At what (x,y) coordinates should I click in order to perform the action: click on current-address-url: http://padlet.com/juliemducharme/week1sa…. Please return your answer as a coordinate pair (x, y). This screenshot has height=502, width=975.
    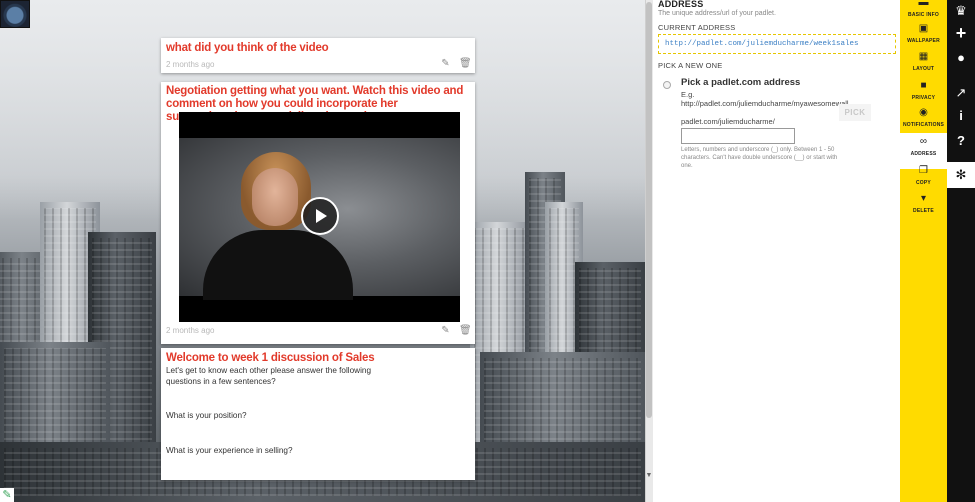
    Looking at the image, I should click on (777, 44).